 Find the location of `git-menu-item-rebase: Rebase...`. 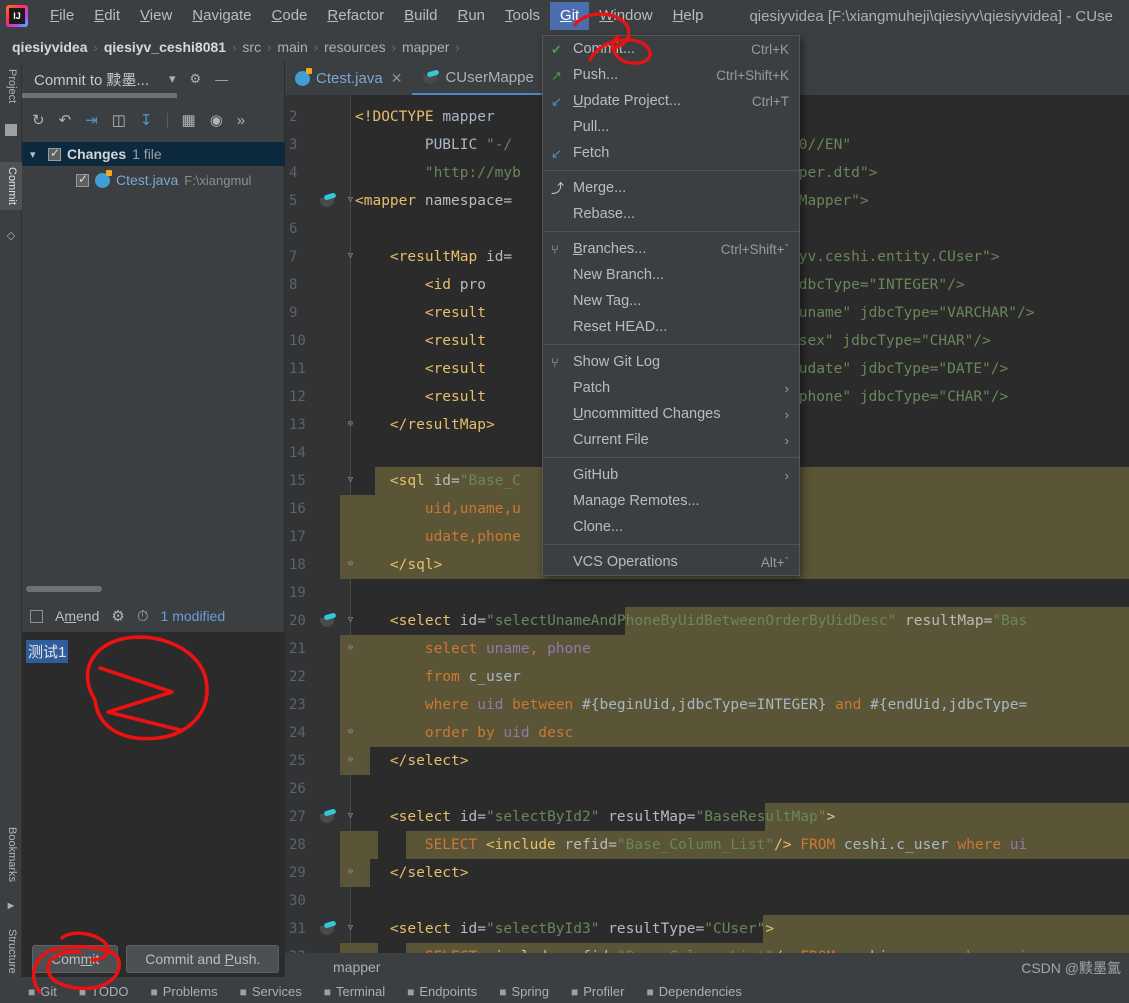

git-menu-item-rebase: Rebase... is located at coordinates (671, 214).